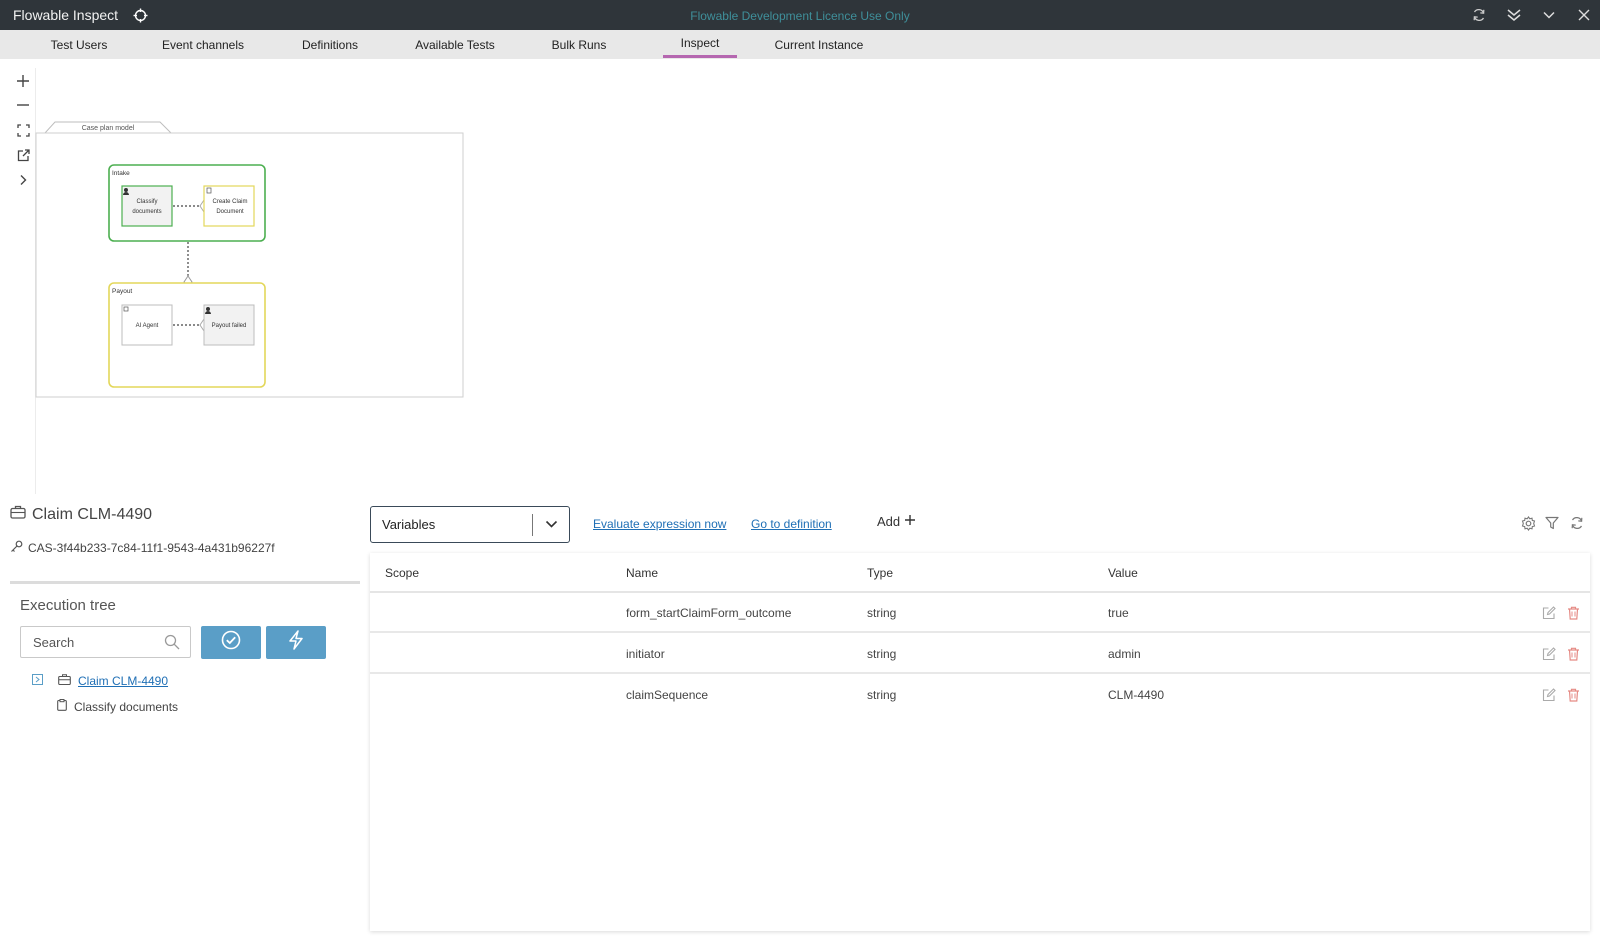  What do you see at coordinates (79, 44) in the screenshot?
I see `tab-test-users: Test Users` at bounding box center [79, 44].